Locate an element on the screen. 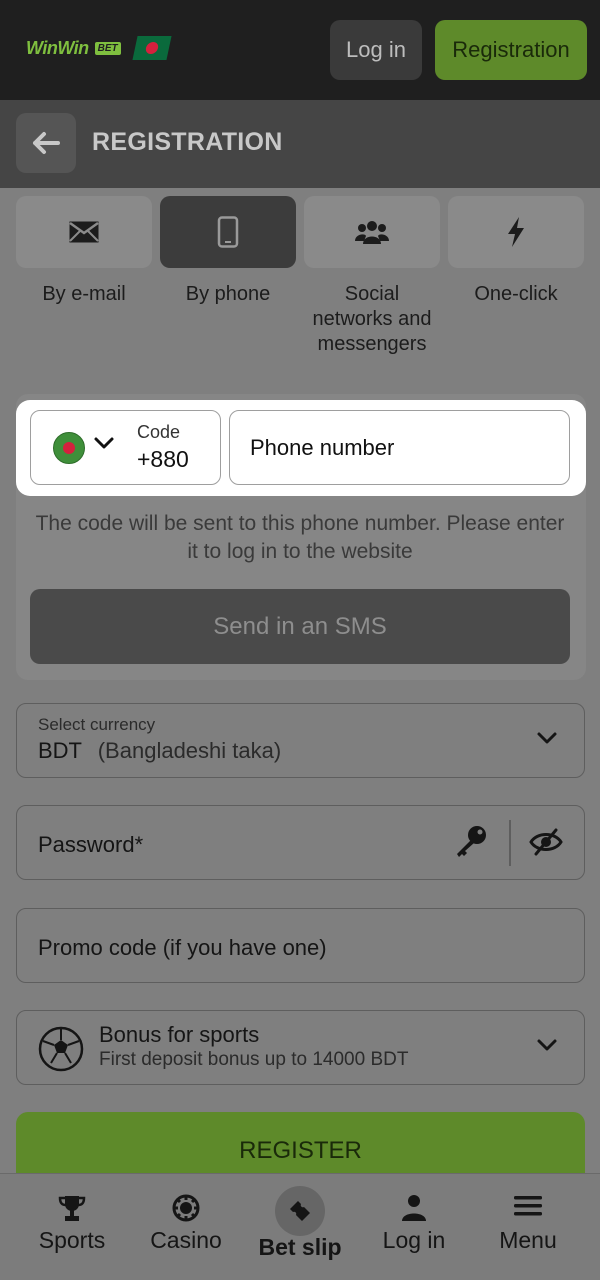  people-icon is located at coordinates (372, 232).